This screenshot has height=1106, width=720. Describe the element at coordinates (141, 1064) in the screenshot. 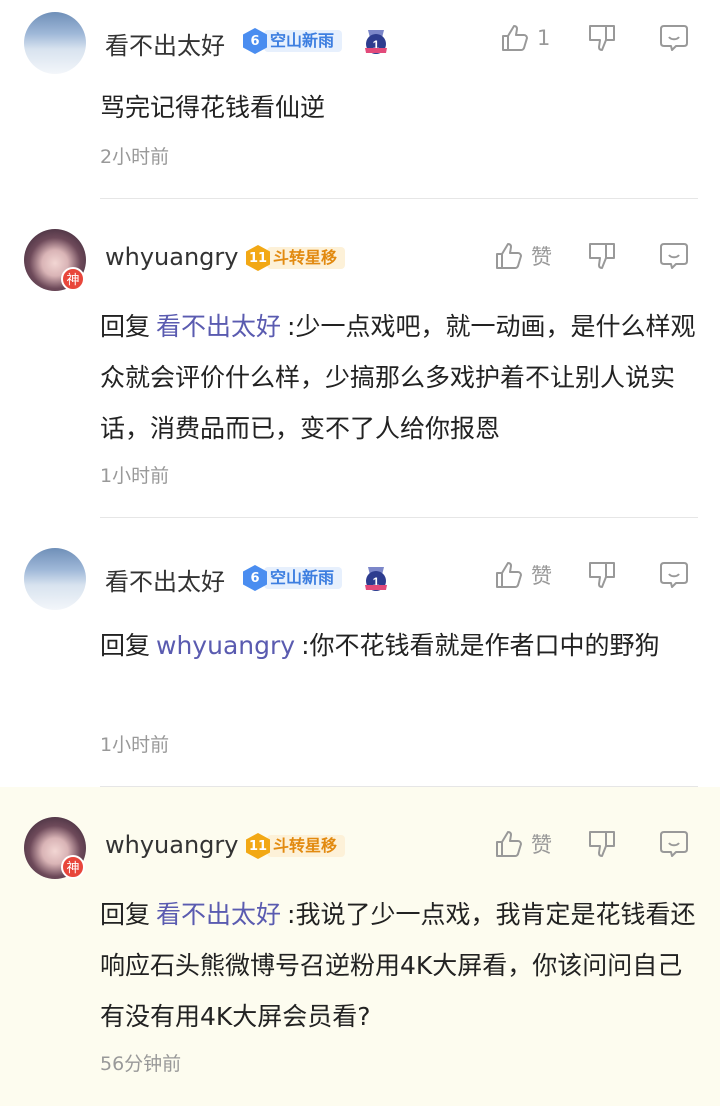

I see `comment-time: 56分钟前` at that location.